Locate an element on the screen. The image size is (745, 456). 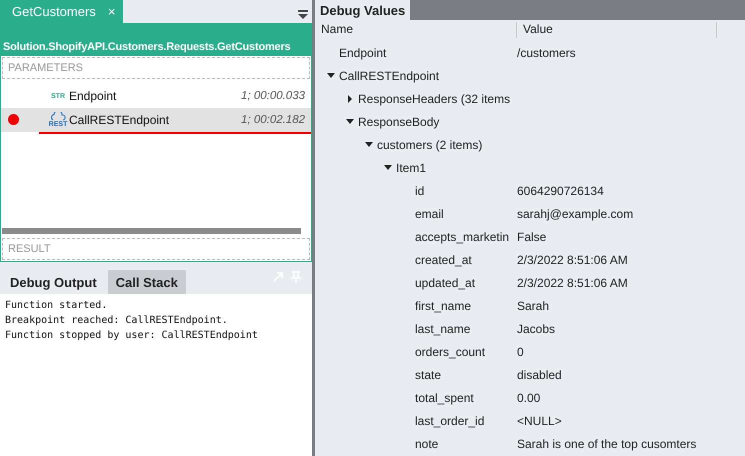
tree-item: email is located at coordinates (429, 213).